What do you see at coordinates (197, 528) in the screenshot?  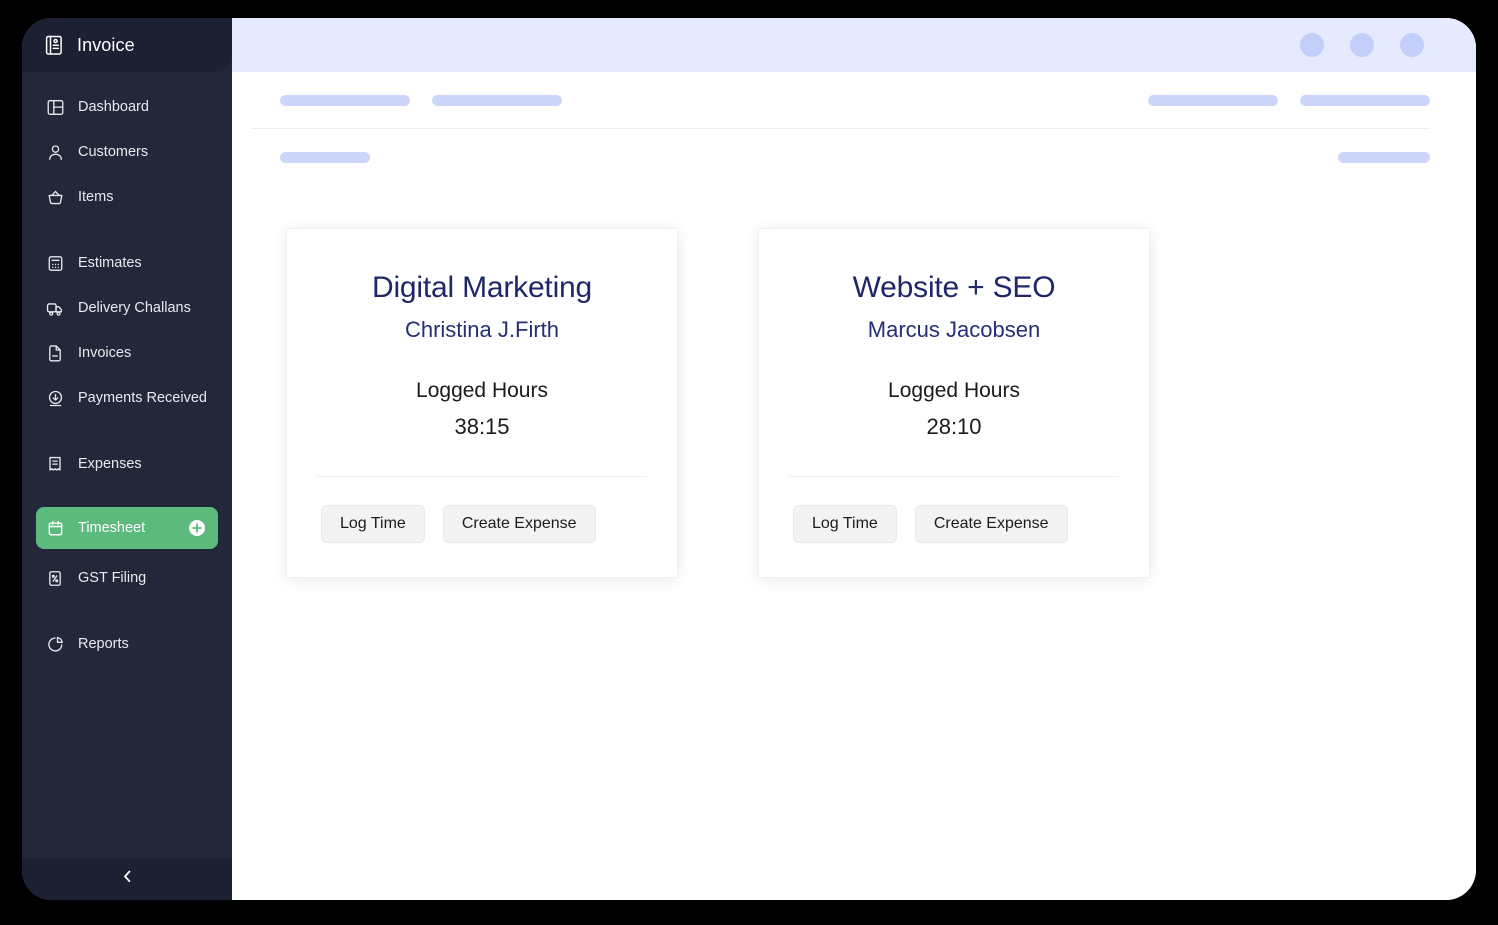 I see `plus-circle-icon` at bounding box center [197, 528].